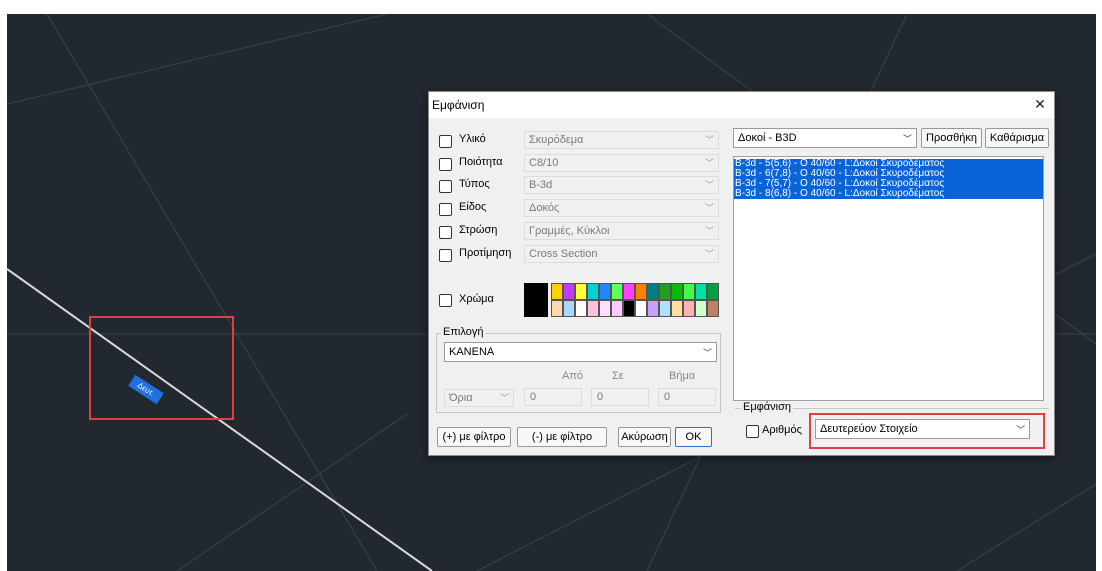 The image size is (1102, 571). Describe the element at coordinates (693, 437) in the screenshot. I see `ok-button: OK` at that location.